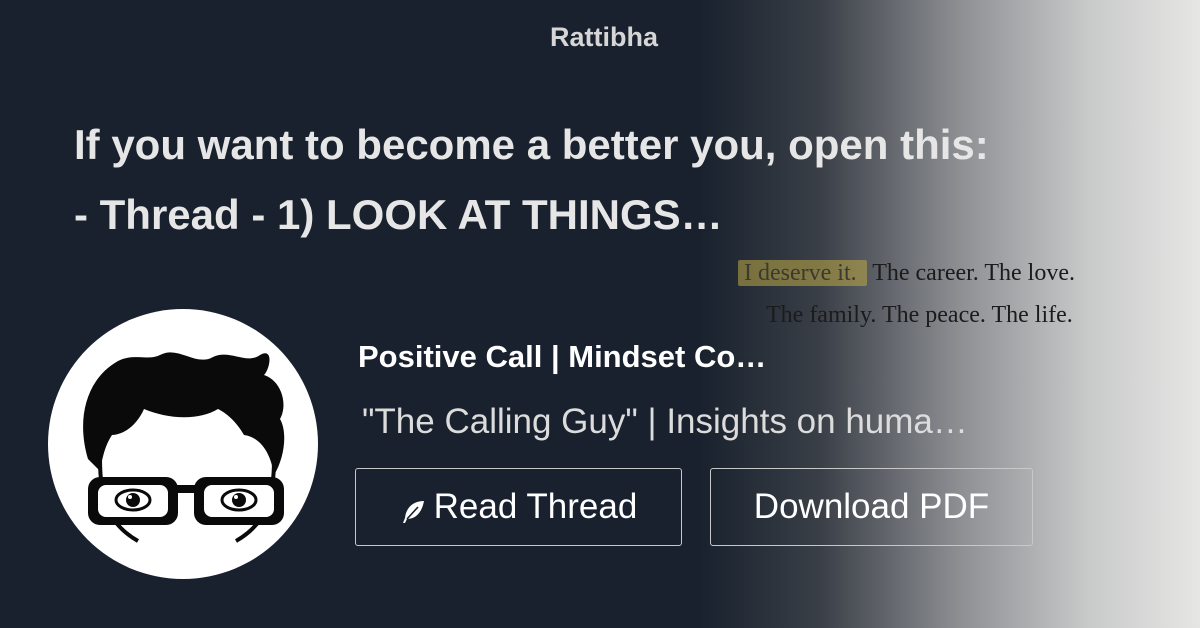 The width and height of the screenshot is (1200, 628). I want to click on background-quote-line2: The family. The peace. The life., so click(919, 315).